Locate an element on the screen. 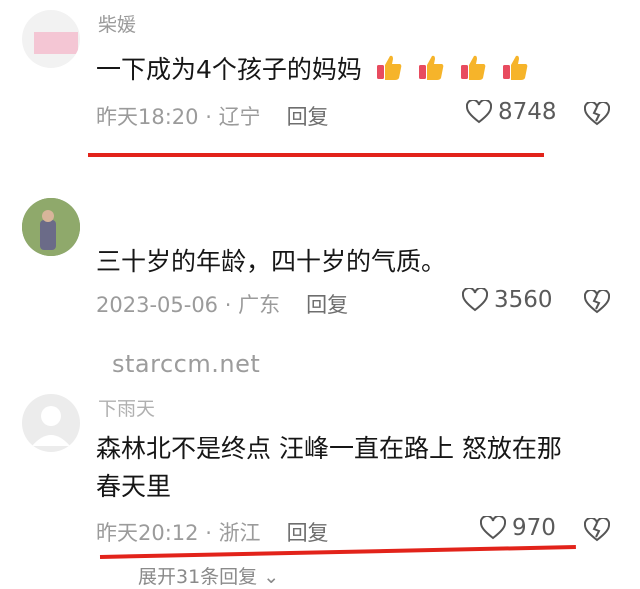 The width and height of the screenshot is (640, 589). expand-replies-button: 展开31条回复 ⌄ is located at coordinates (208, 575).